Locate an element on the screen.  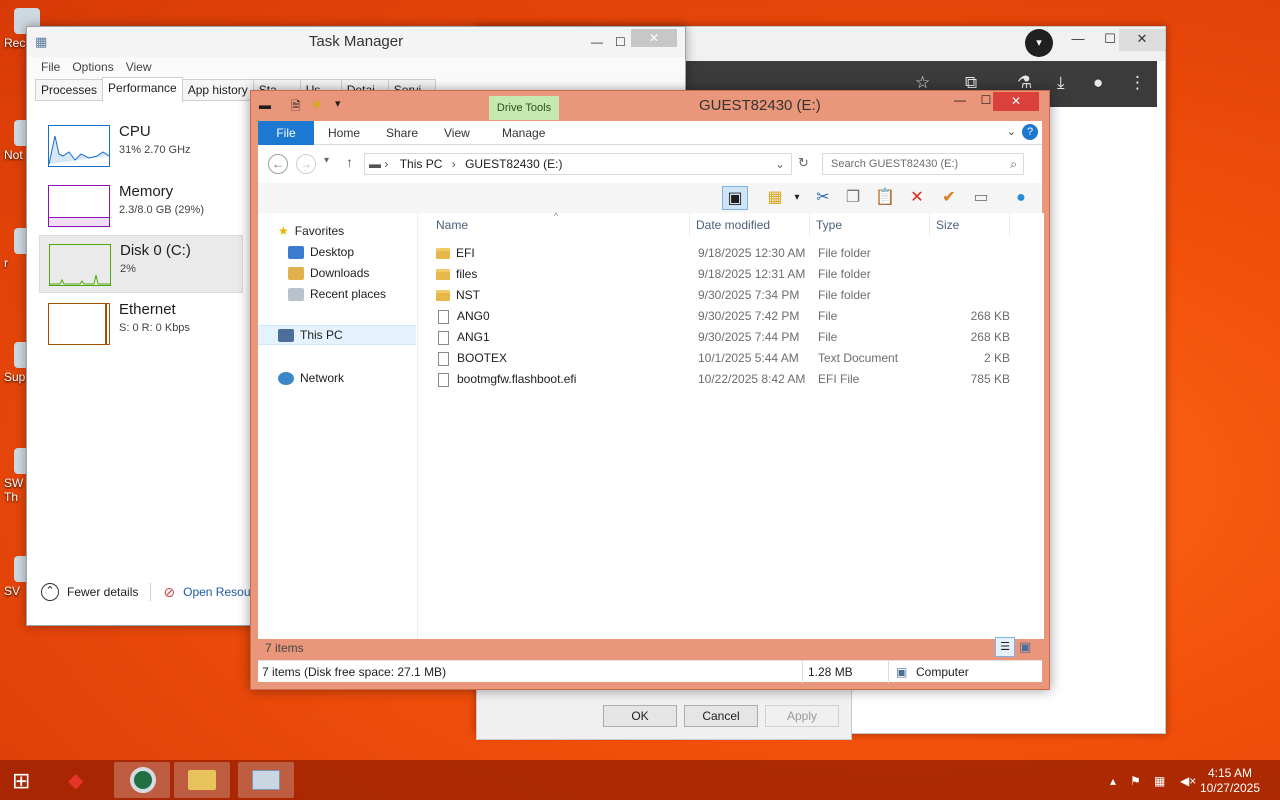
nav-this-pc: This PC is located at coordinates (337, 335).